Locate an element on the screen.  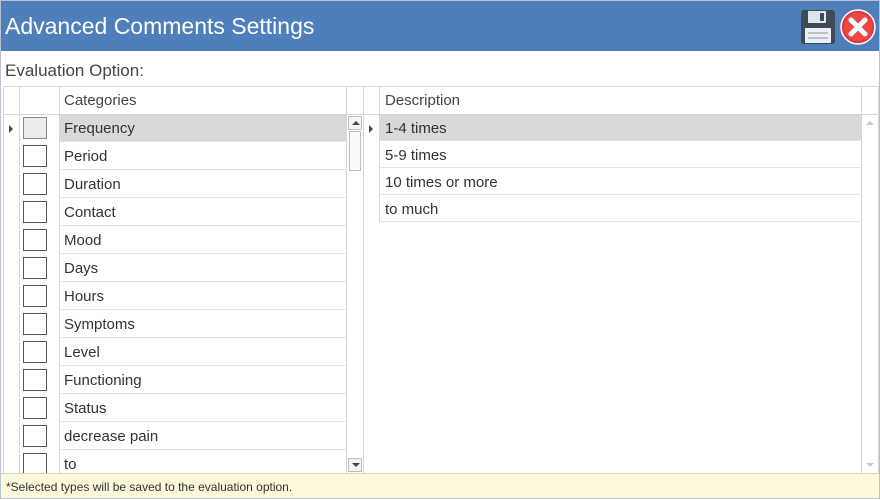
category-row: Contact is located at coordinates (175, 213).